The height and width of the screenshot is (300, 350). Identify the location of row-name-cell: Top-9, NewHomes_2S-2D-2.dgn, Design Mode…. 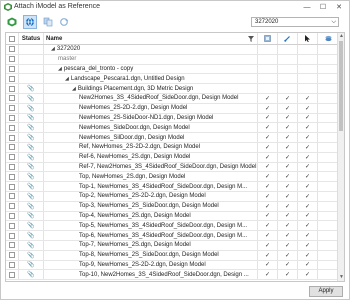
(151, 265).